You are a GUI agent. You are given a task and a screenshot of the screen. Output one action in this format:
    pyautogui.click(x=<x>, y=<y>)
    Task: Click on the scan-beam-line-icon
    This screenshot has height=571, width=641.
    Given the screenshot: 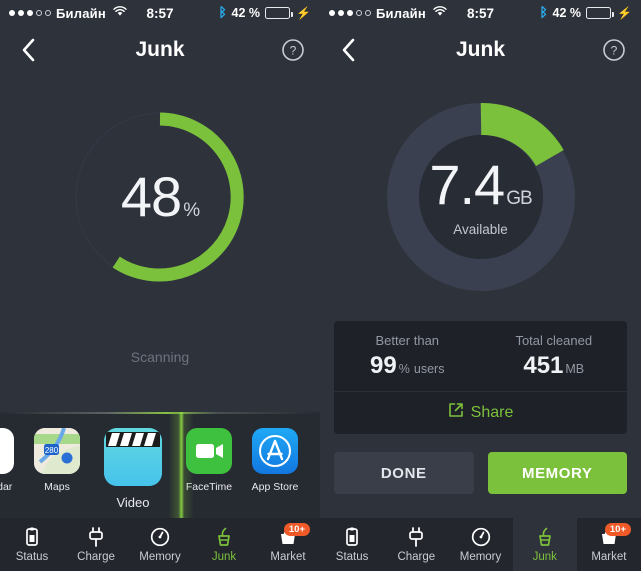 What is the action you would take?
    pyautogui.click(x=160, y=413)
    